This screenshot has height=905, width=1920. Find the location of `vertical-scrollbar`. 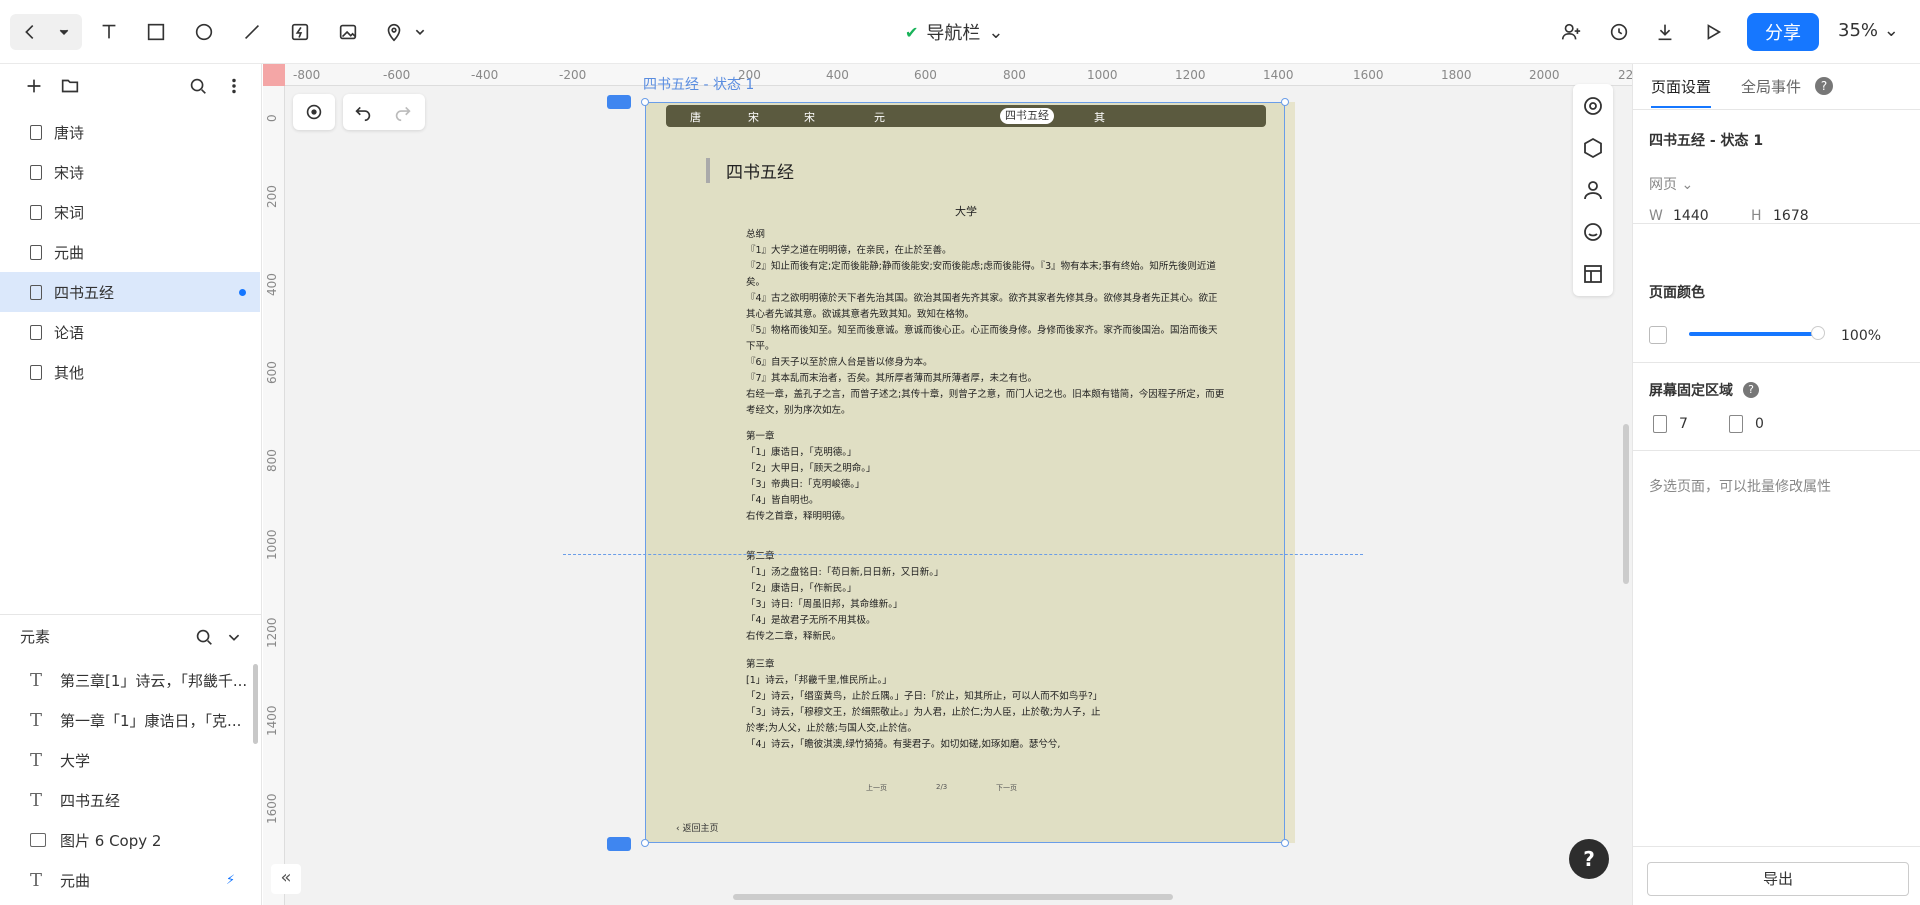

vertical-scrollbar is located at coordinates (1626, 504).